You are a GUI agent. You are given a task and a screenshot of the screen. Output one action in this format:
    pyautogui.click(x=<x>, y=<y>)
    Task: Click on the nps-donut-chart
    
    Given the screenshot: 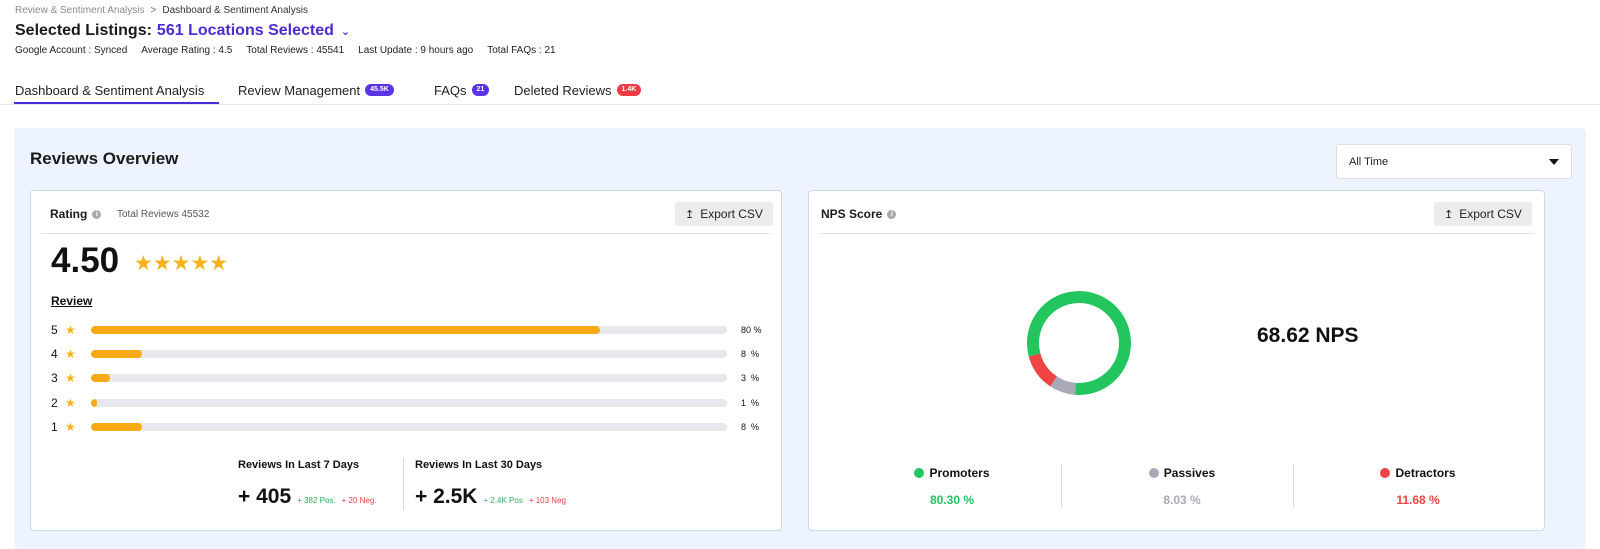 What is the action you would take?
    pyautogui.click(x=1079, y=343)
    